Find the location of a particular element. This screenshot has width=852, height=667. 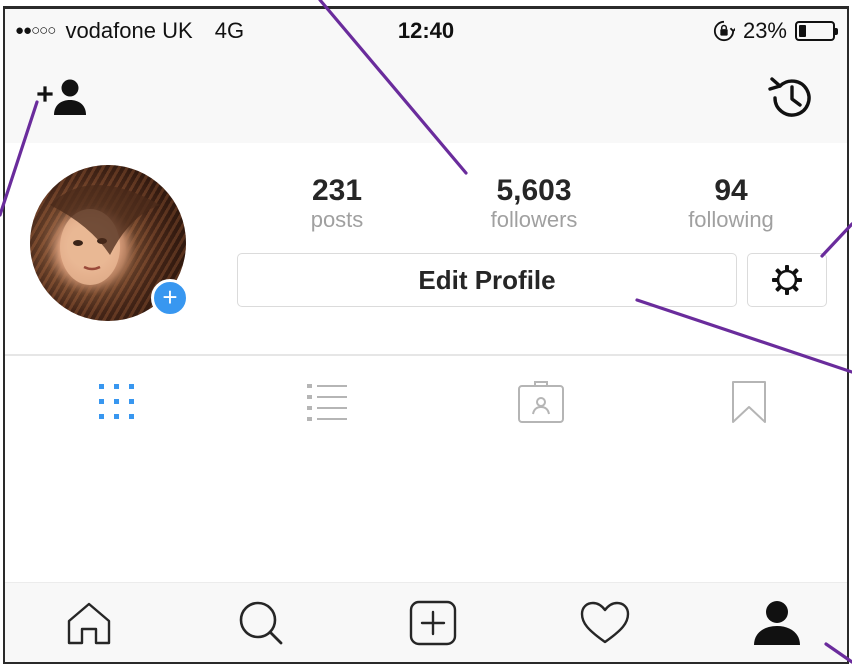

status-right: 23% is located at coordinates (775, 31).